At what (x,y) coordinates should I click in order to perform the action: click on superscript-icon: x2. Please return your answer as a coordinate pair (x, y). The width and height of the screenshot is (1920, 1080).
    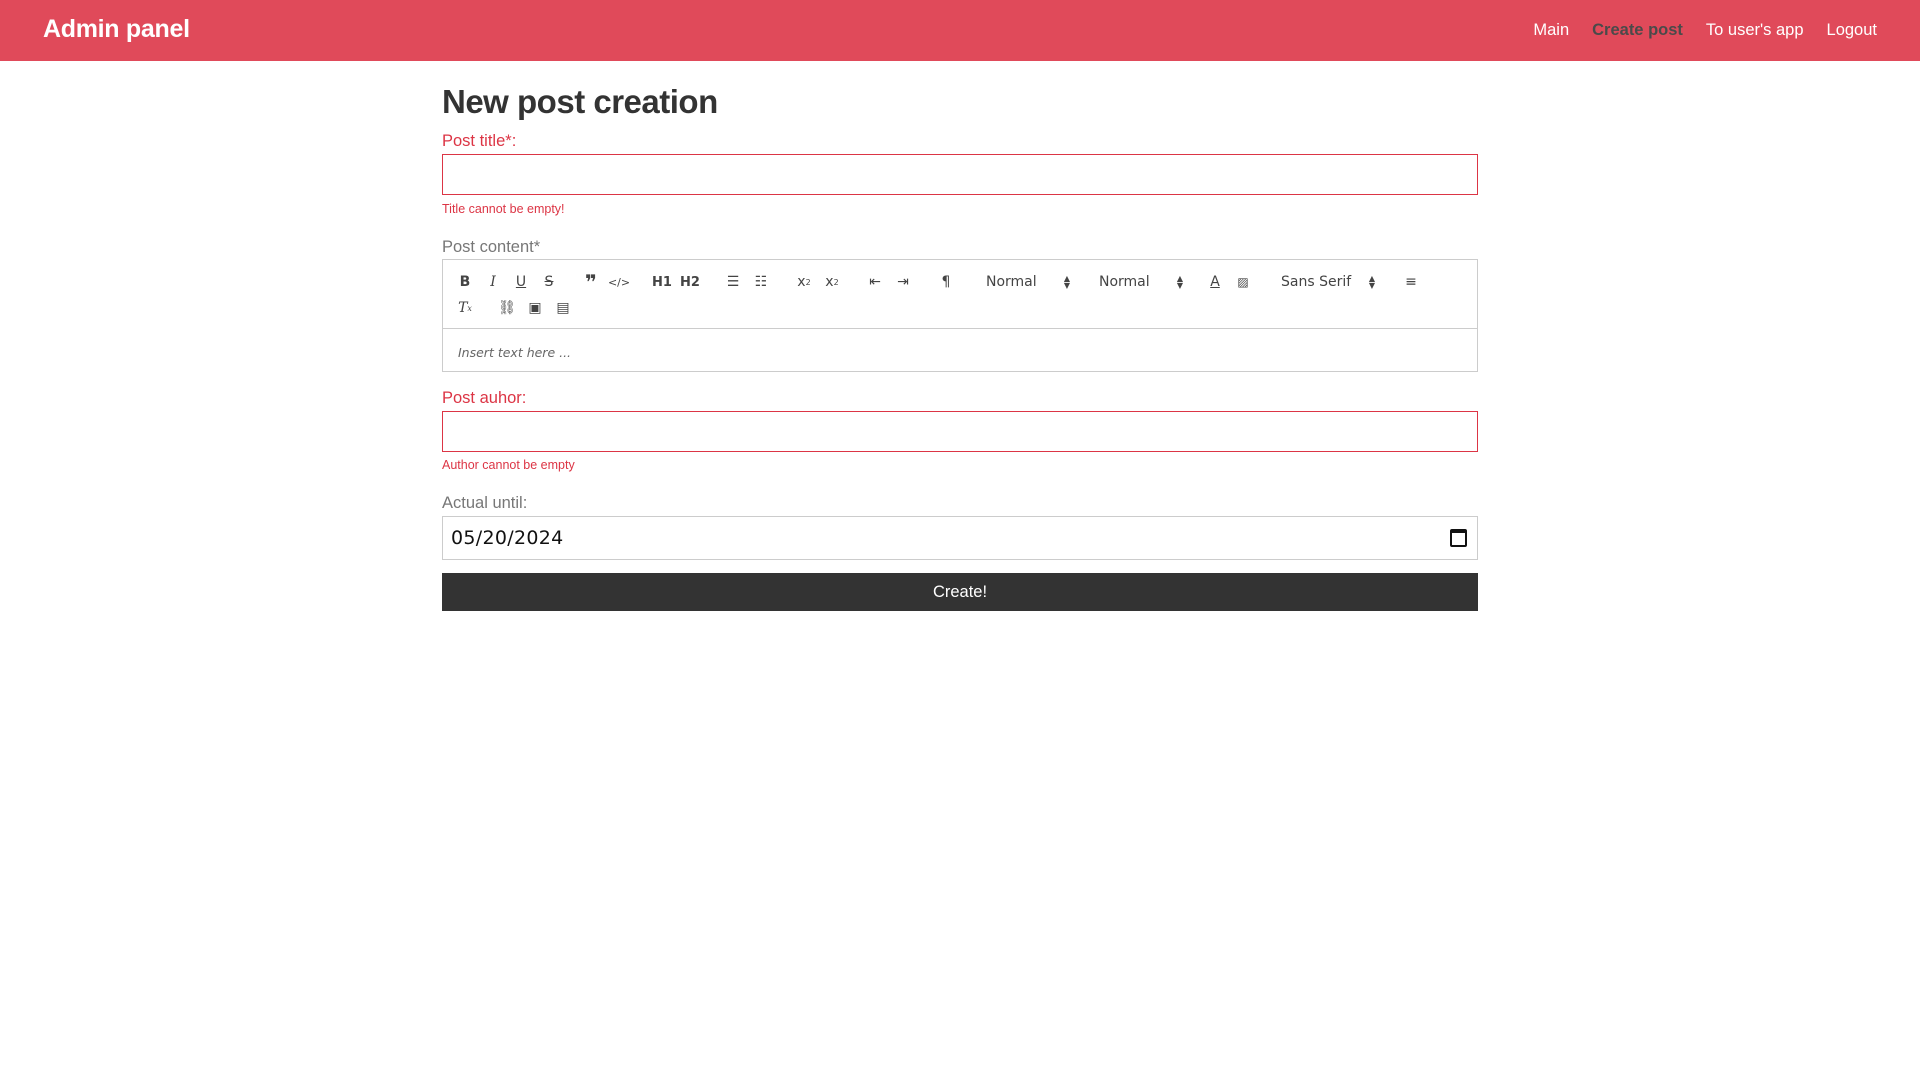
    Looking at the image, I should click on (832, 282).